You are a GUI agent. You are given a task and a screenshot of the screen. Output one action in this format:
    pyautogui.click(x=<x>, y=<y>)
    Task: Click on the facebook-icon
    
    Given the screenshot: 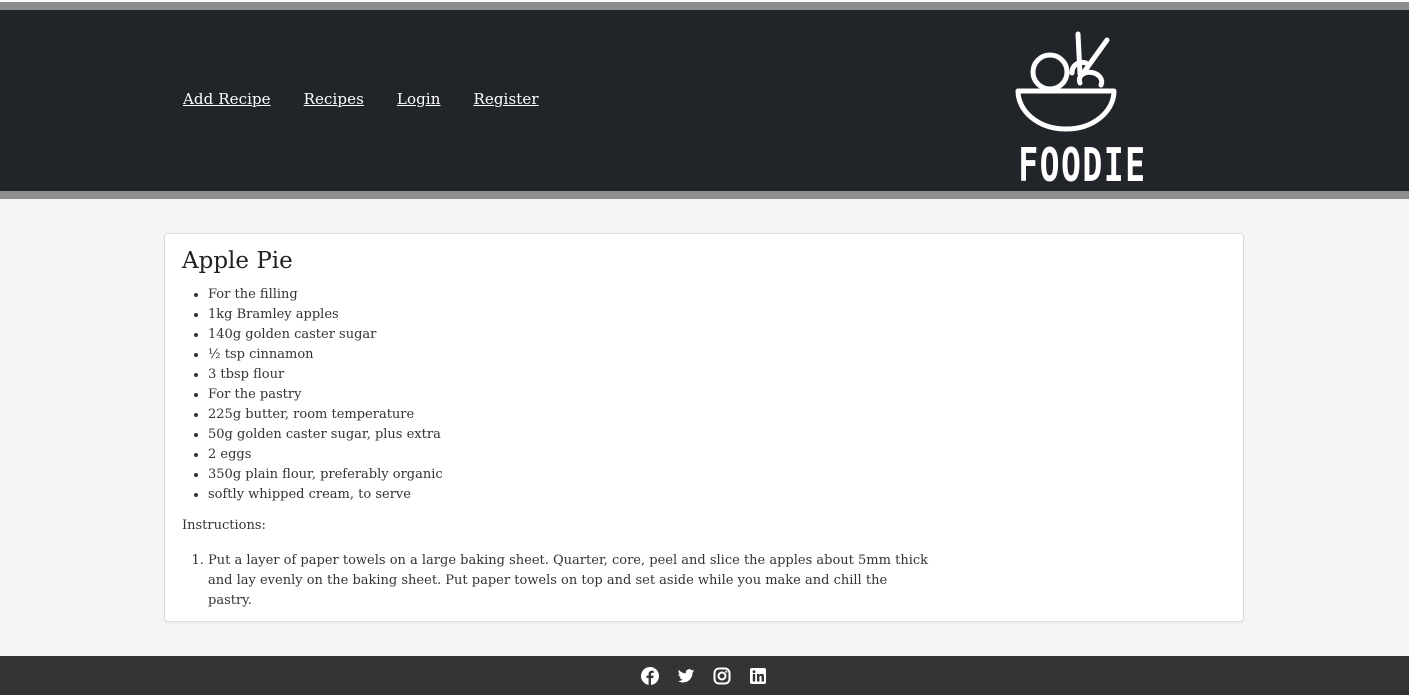 What is the action you would take?
    pyautogui.click(x=650, y=676)
    